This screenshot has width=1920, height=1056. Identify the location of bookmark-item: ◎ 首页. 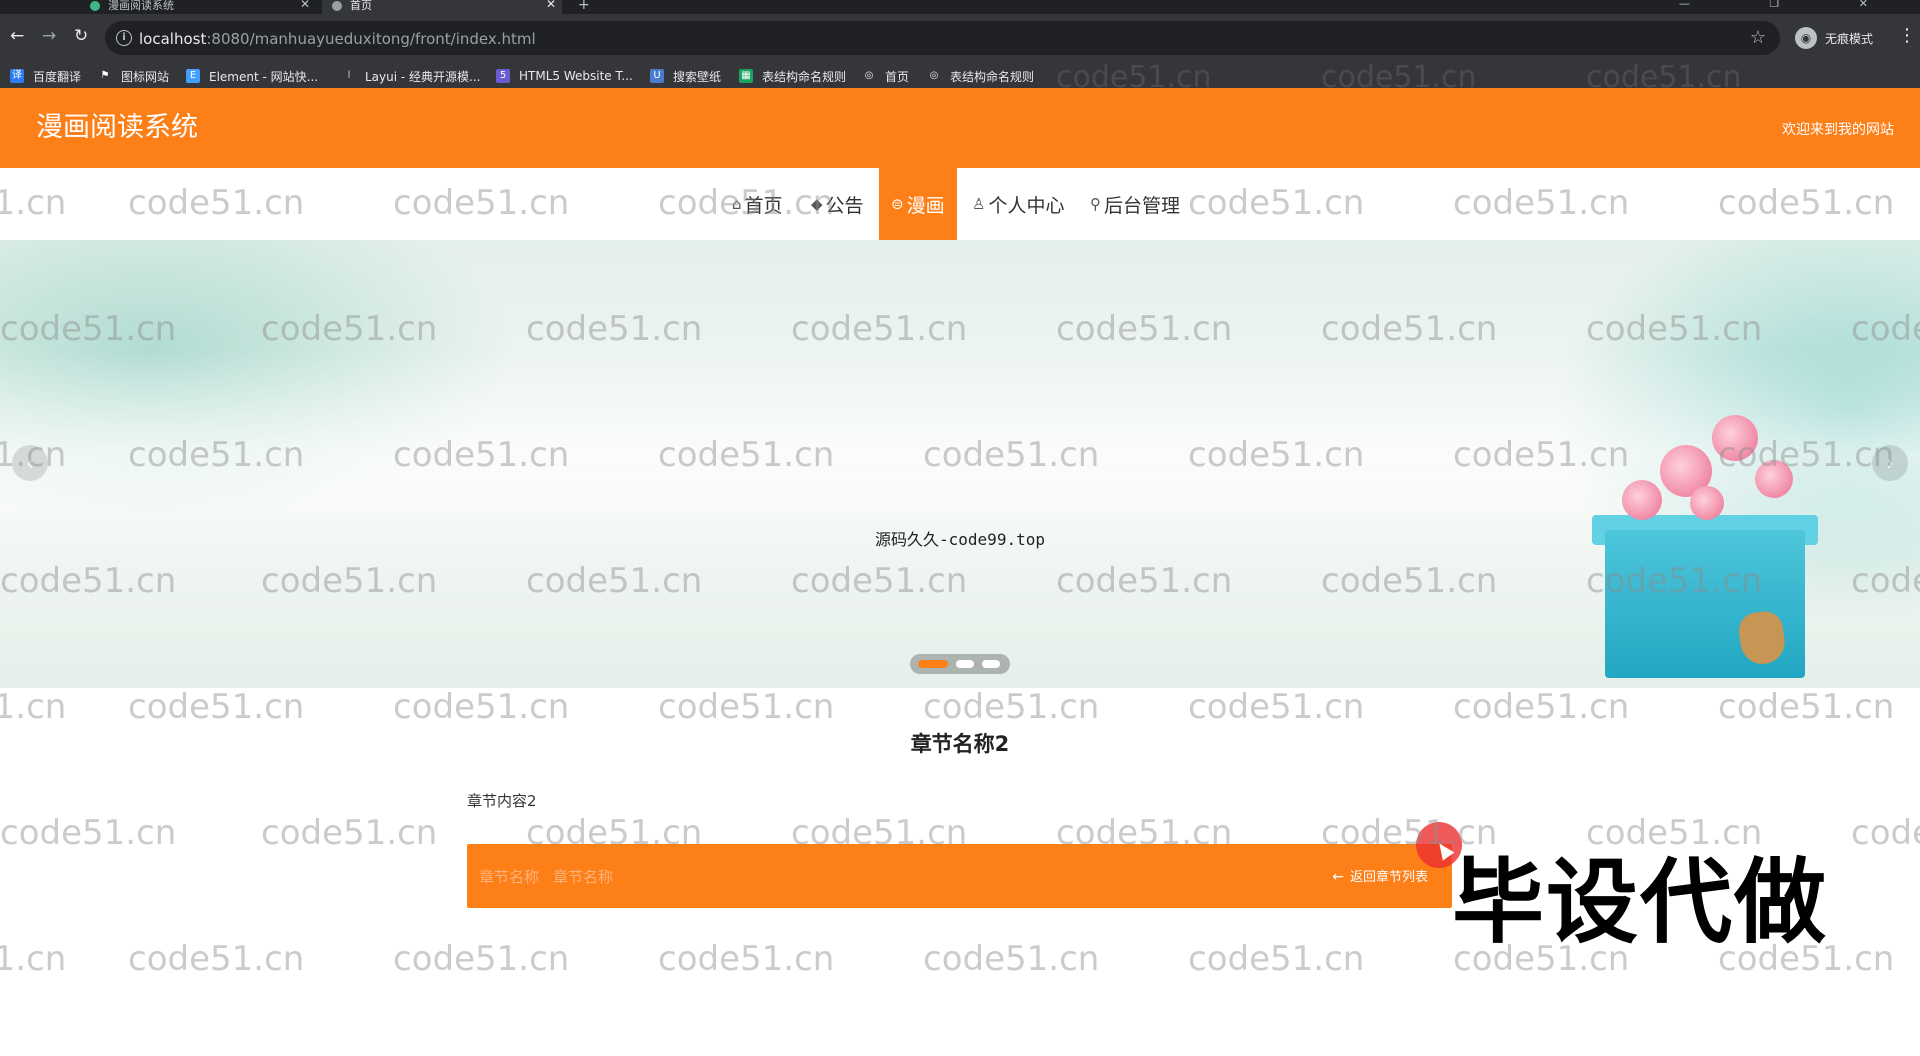
(885, 76).